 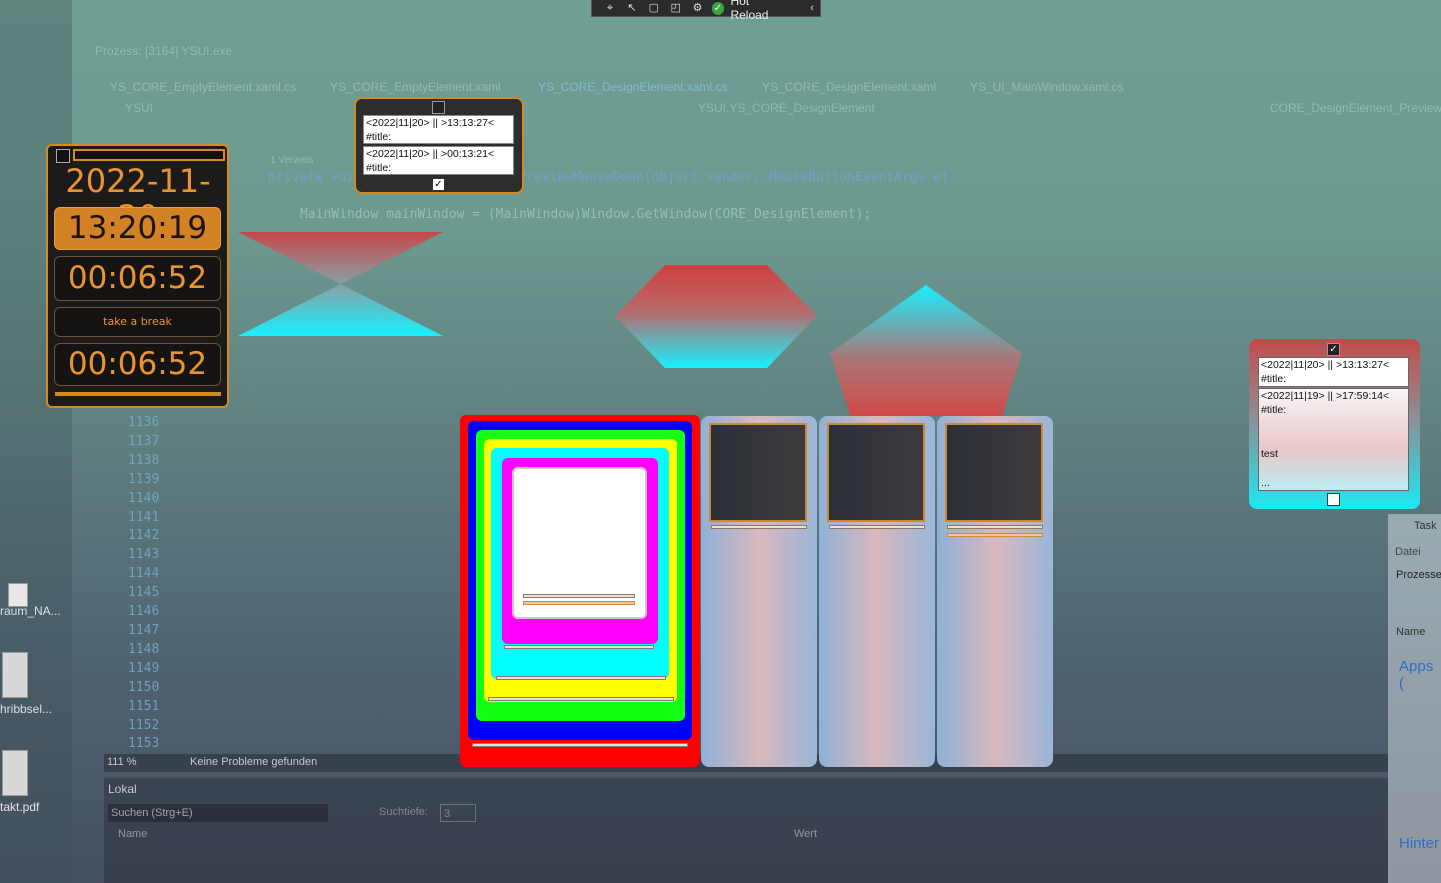 I want to click on line-number: 1152, so click(x=144, y=725).